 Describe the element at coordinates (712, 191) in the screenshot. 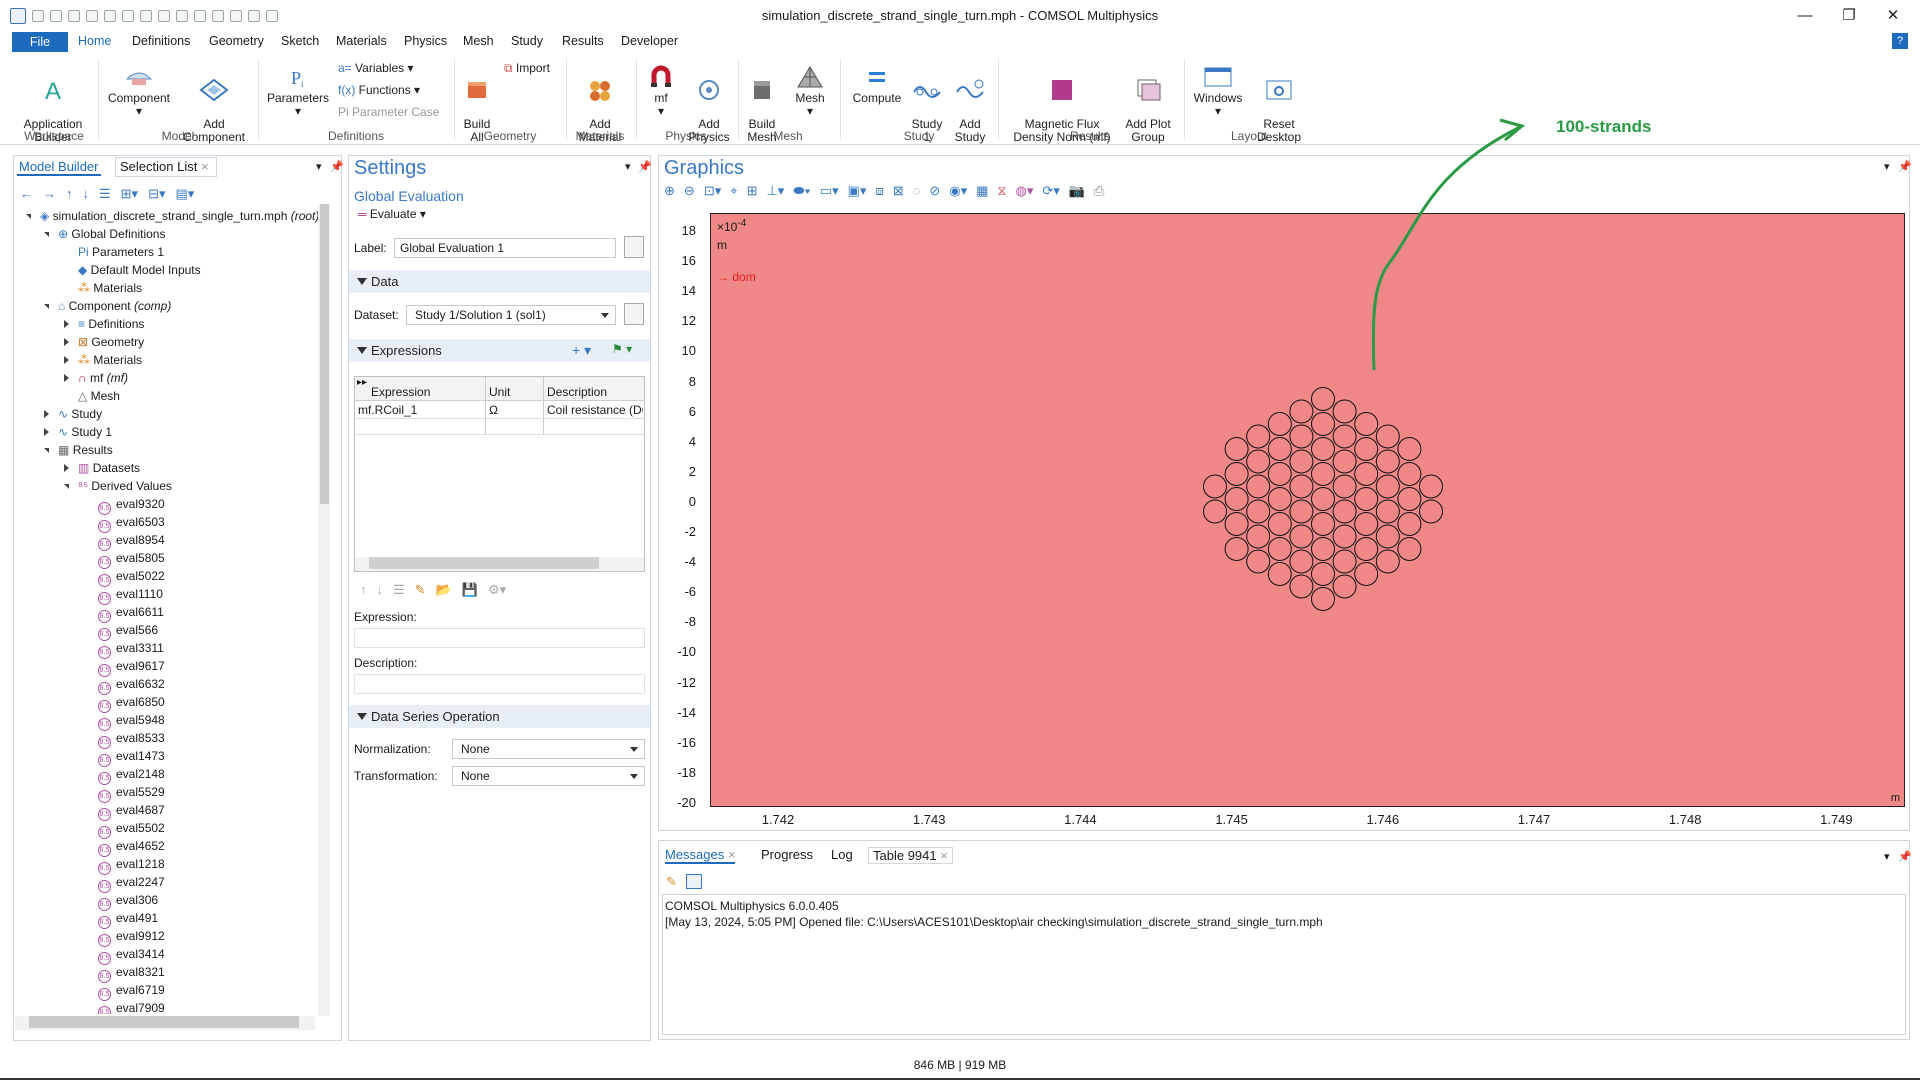

I see `zoom-box-icon: ⊡▾` at that location.